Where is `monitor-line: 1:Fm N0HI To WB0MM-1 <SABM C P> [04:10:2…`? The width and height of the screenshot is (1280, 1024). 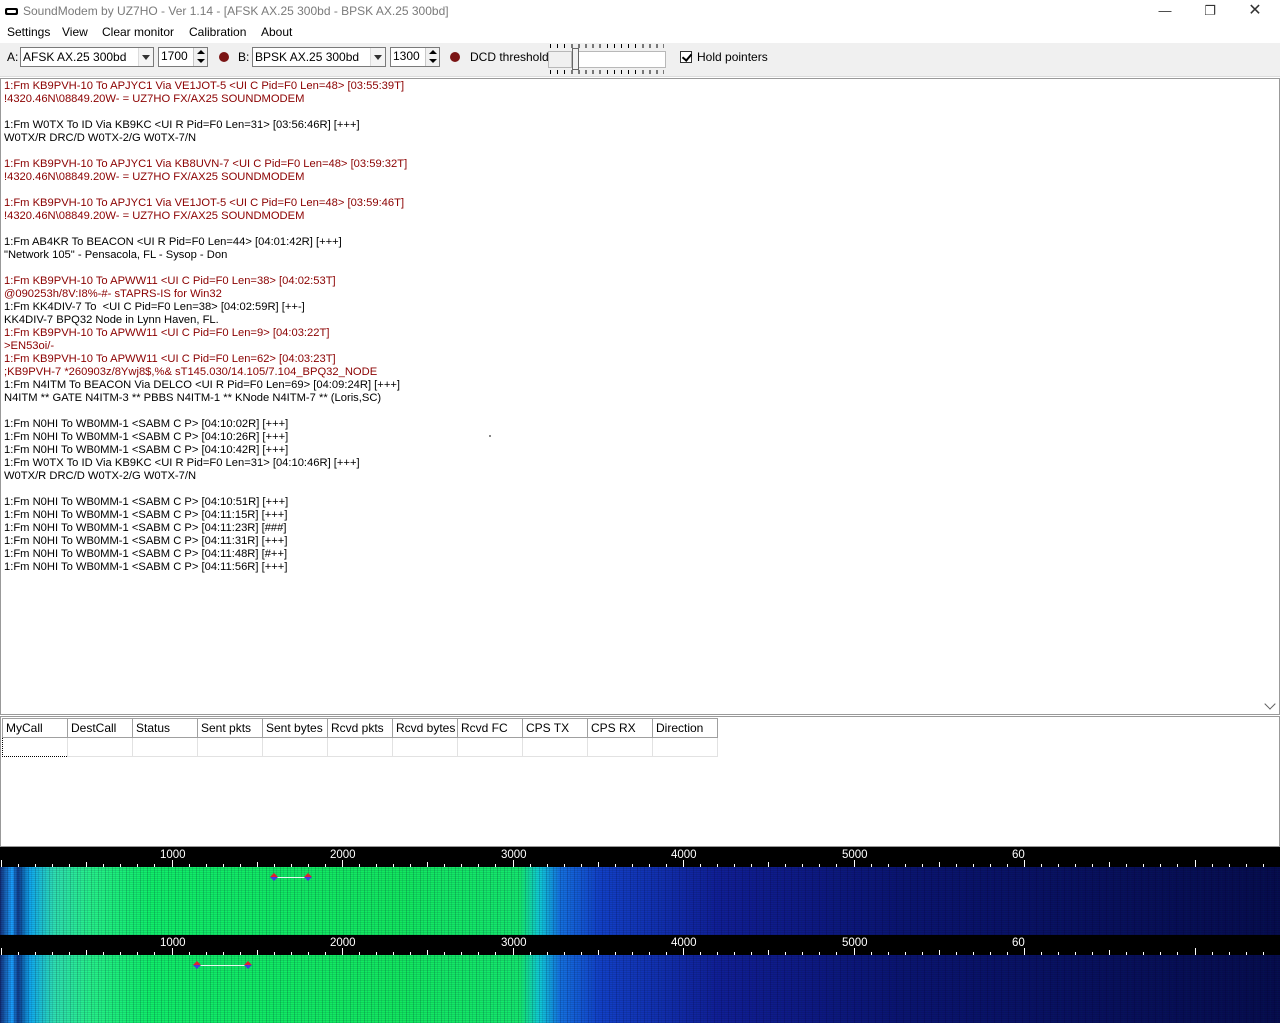
monitor-line: 1:Fm N0HI To WB0MM-1 <SABM C P> [04:10:2… is located at coordinates (146, 437).